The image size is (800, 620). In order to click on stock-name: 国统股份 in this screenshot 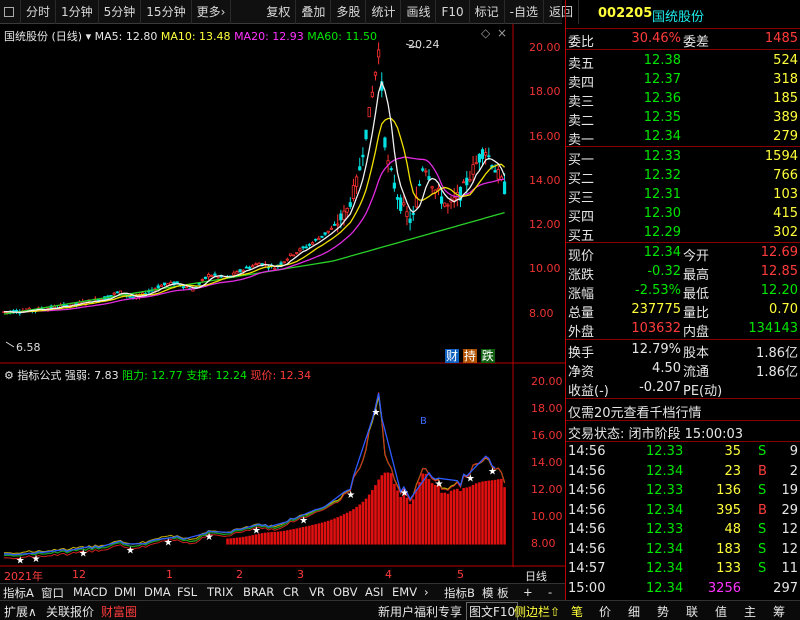, I will do `click(678, 17)`.